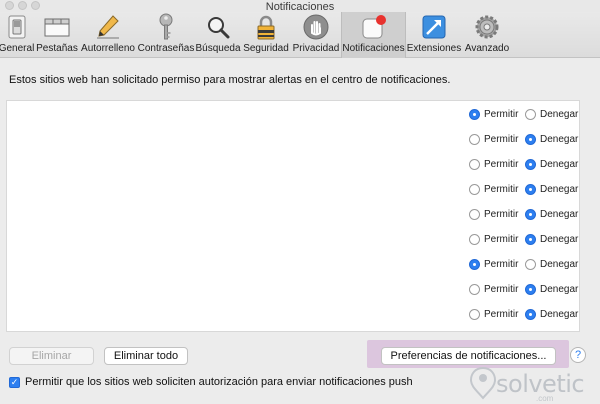  I want to click on tab-notificaciones: Notificaciones, so click(373, 35).